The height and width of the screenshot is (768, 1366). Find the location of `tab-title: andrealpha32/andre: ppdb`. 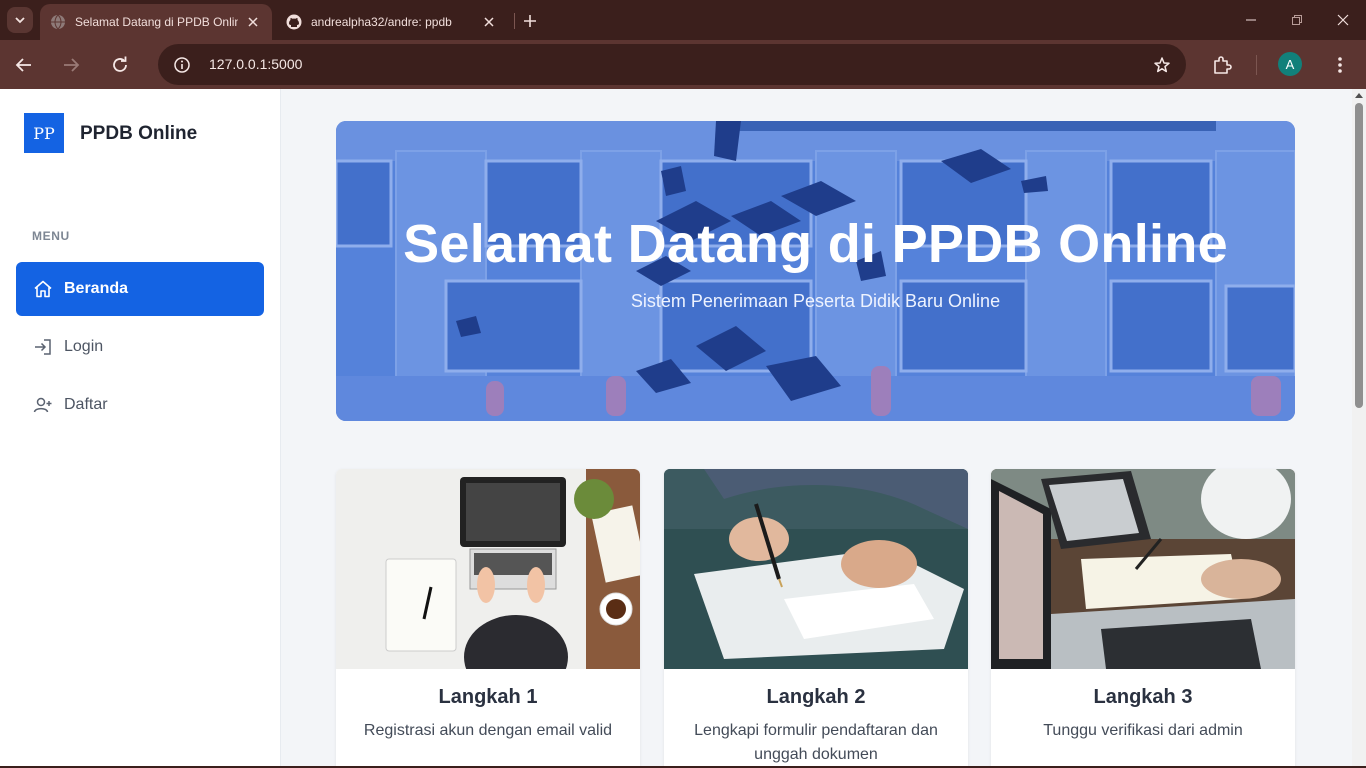

tab-title: andrealpha32/andre: ppdb is located at coordinates (381, 22).